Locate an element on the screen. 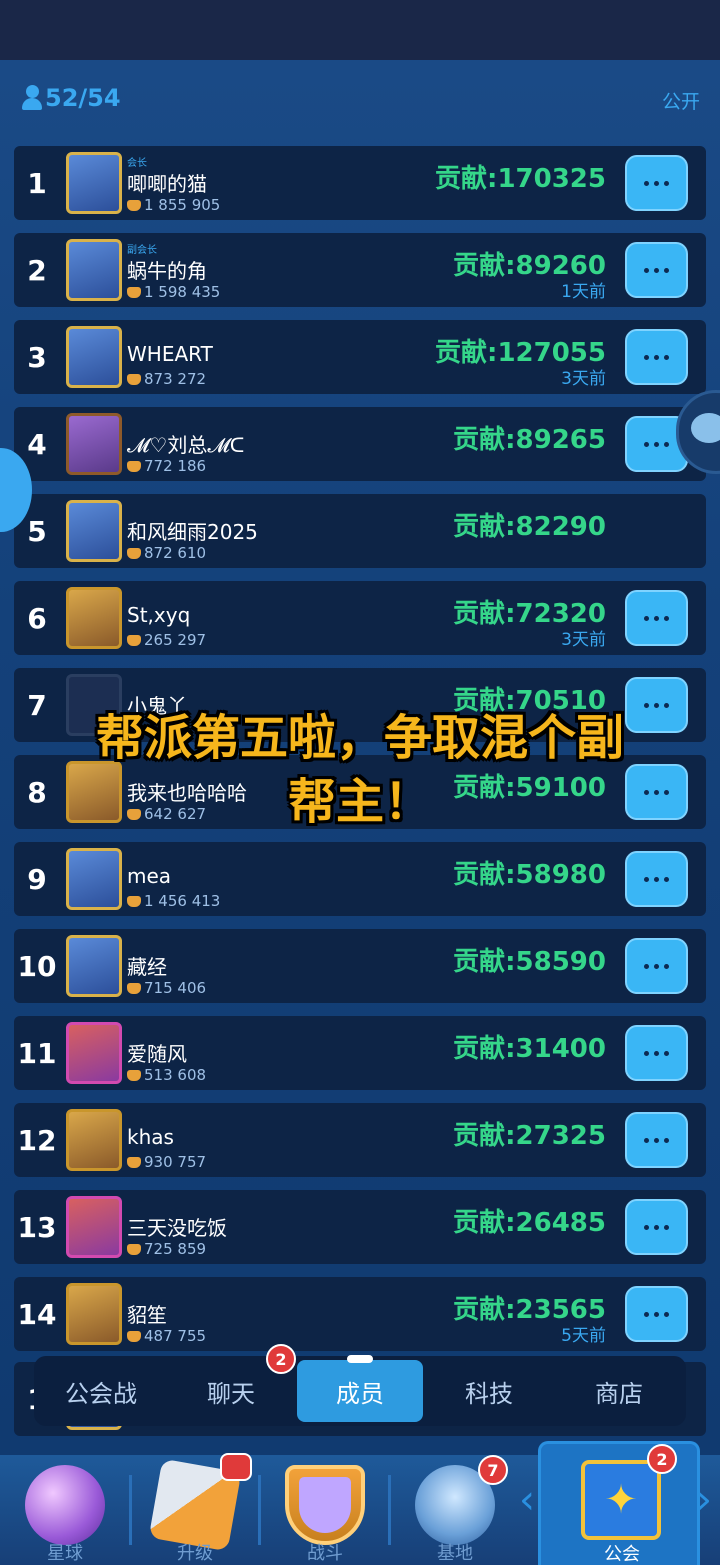  member-row: 11 爱随风 513 608 贡献:31400 is located at coordinates (360, 1053).